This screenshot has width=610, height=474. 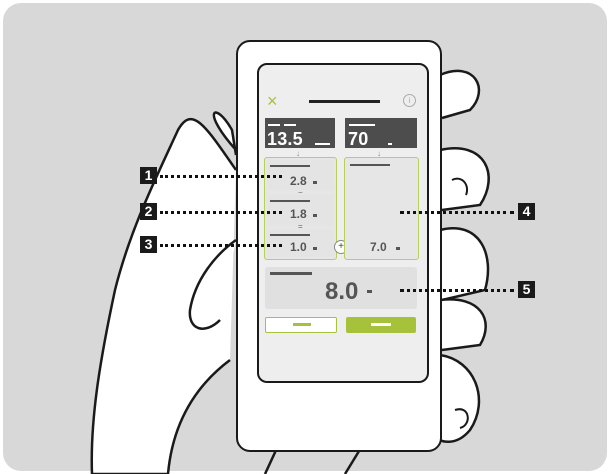 I want to click on callout-2: 2, so click(x=148, y=211).